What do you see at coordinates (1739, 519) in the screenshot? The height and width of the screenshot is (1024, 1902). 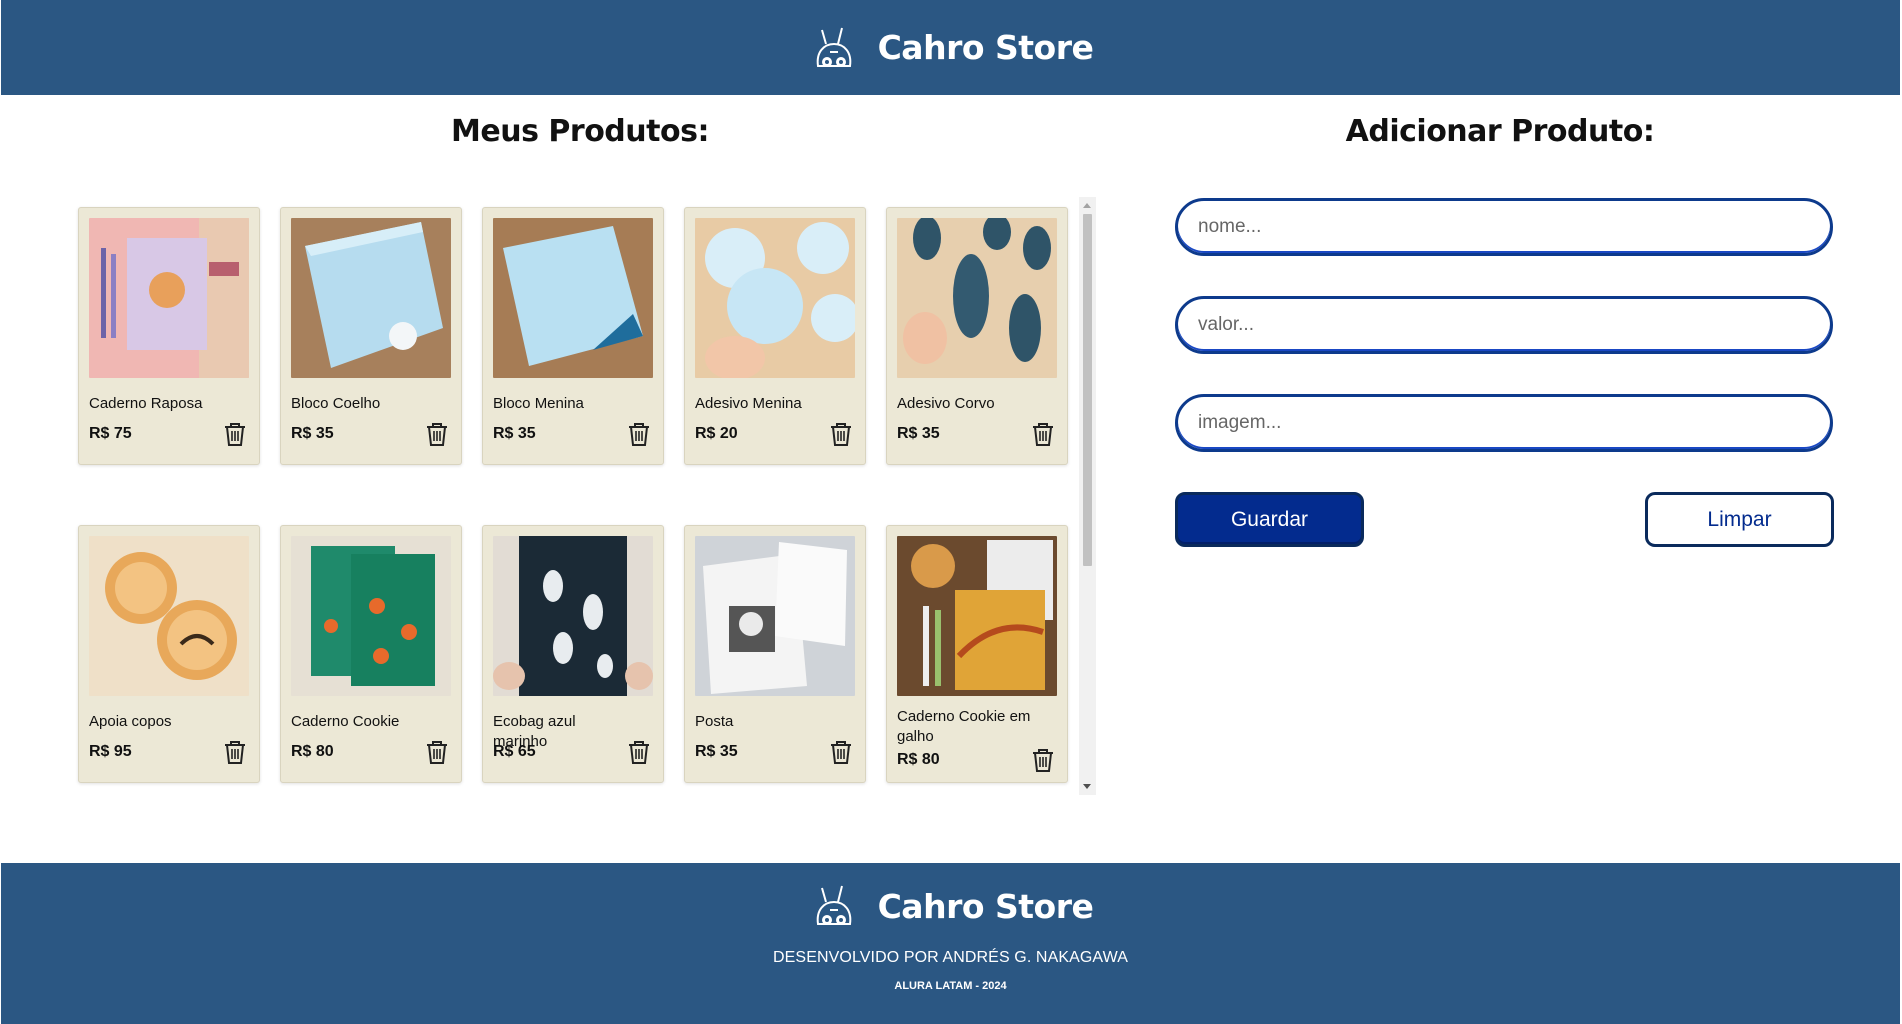 I see `clear-button: Limpar` at bounding box center [1739, 519].